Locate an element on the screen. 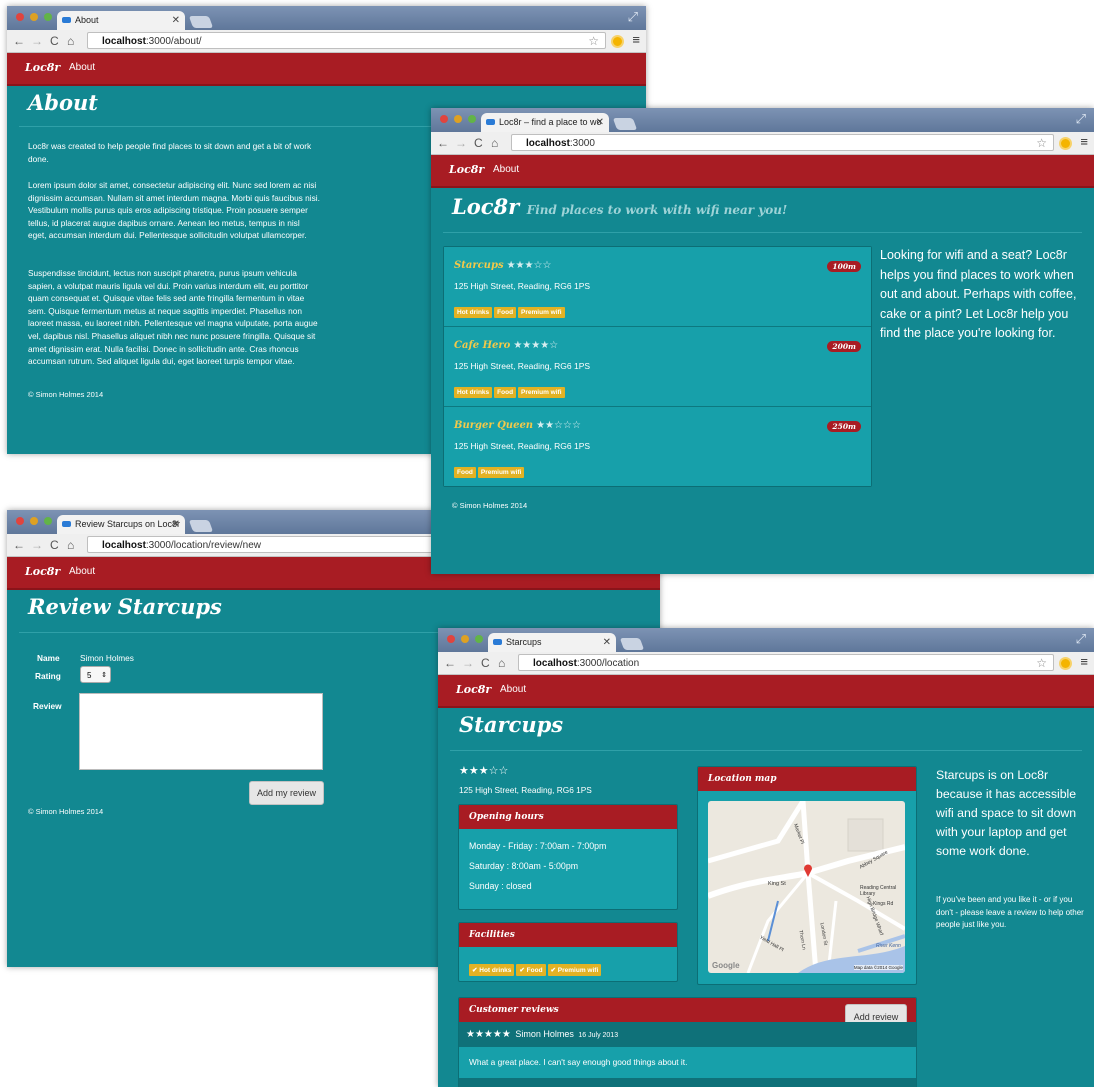 This screenshot has width=1094, height=1087. title-bar: Loc8r – find a place to wo ✕ ⤢ is located at coordinates (762, 120).